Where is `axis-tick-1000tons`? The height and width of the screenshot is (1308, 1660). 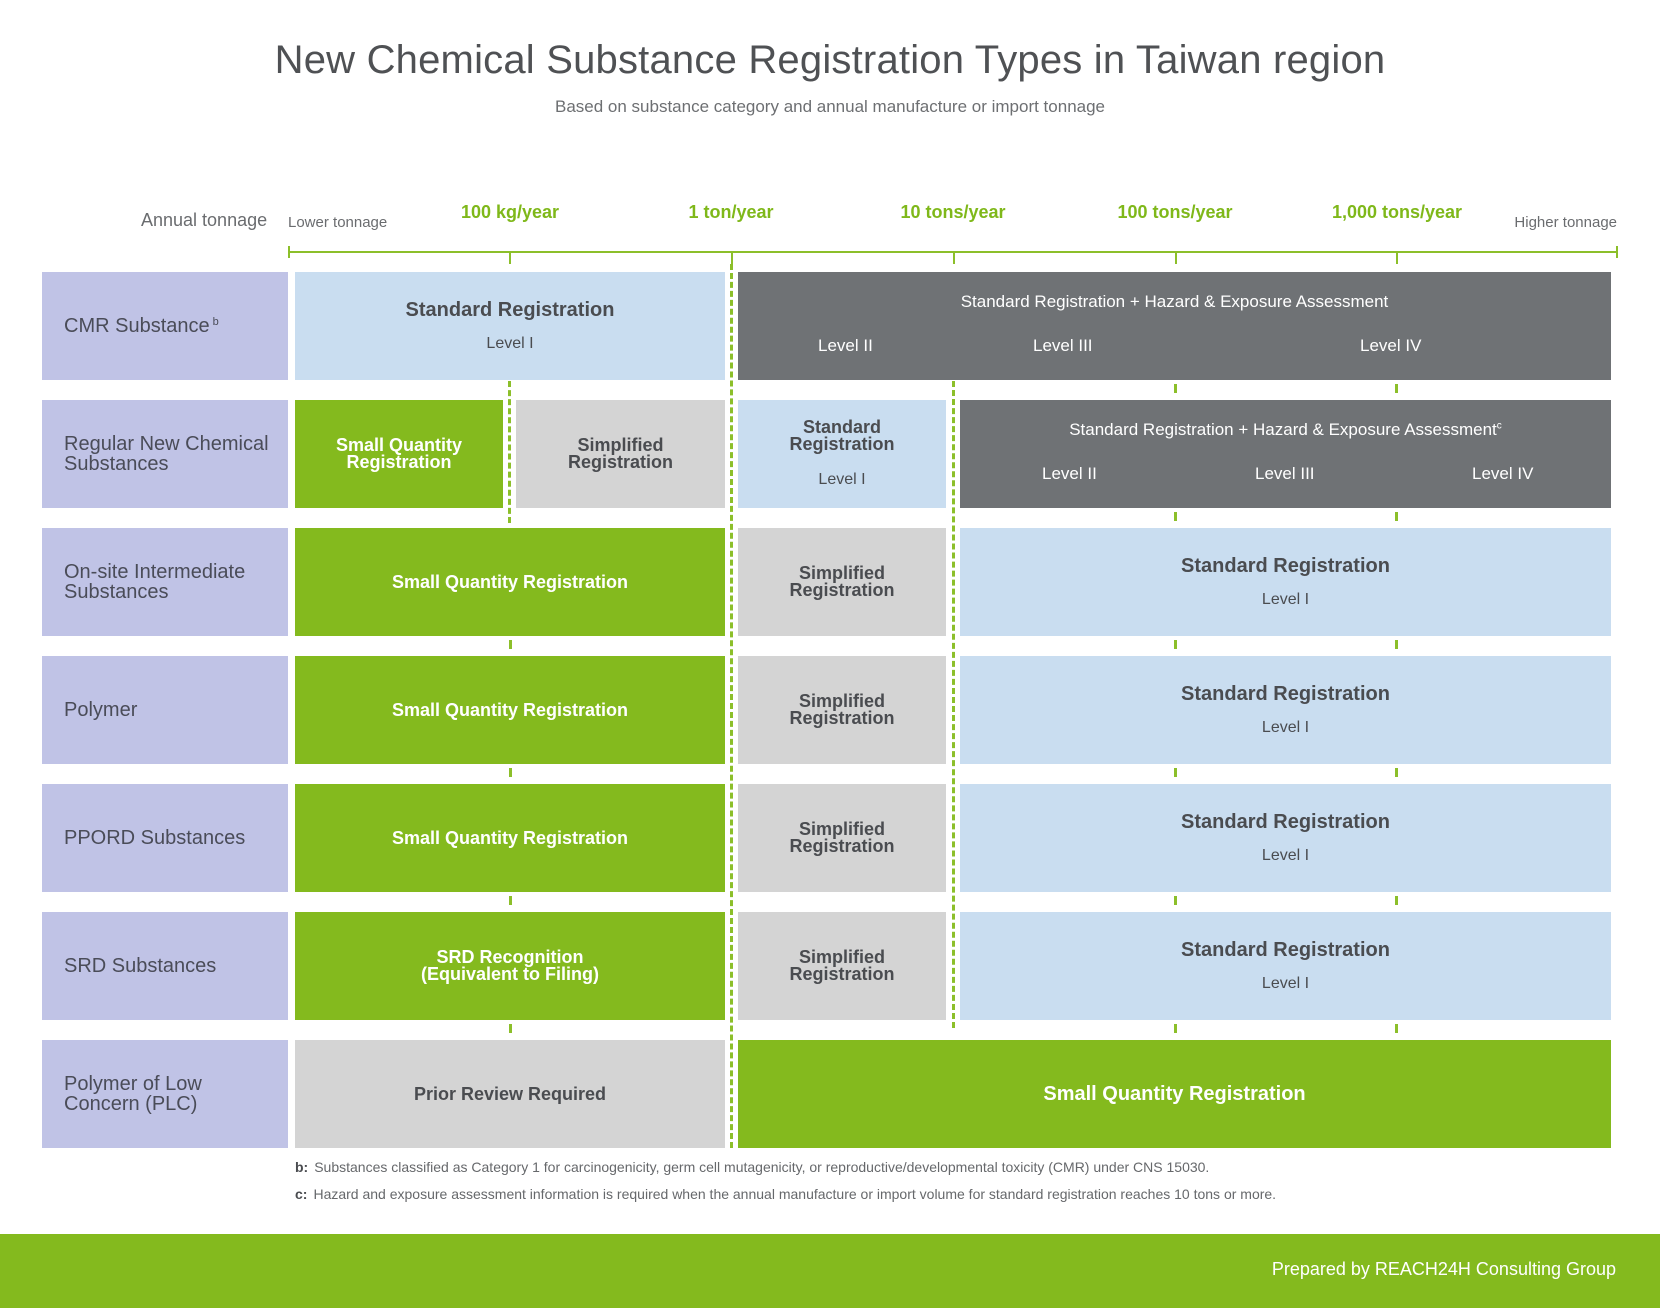
axis-tick-1000tons is located at coordinates (1397, 257).